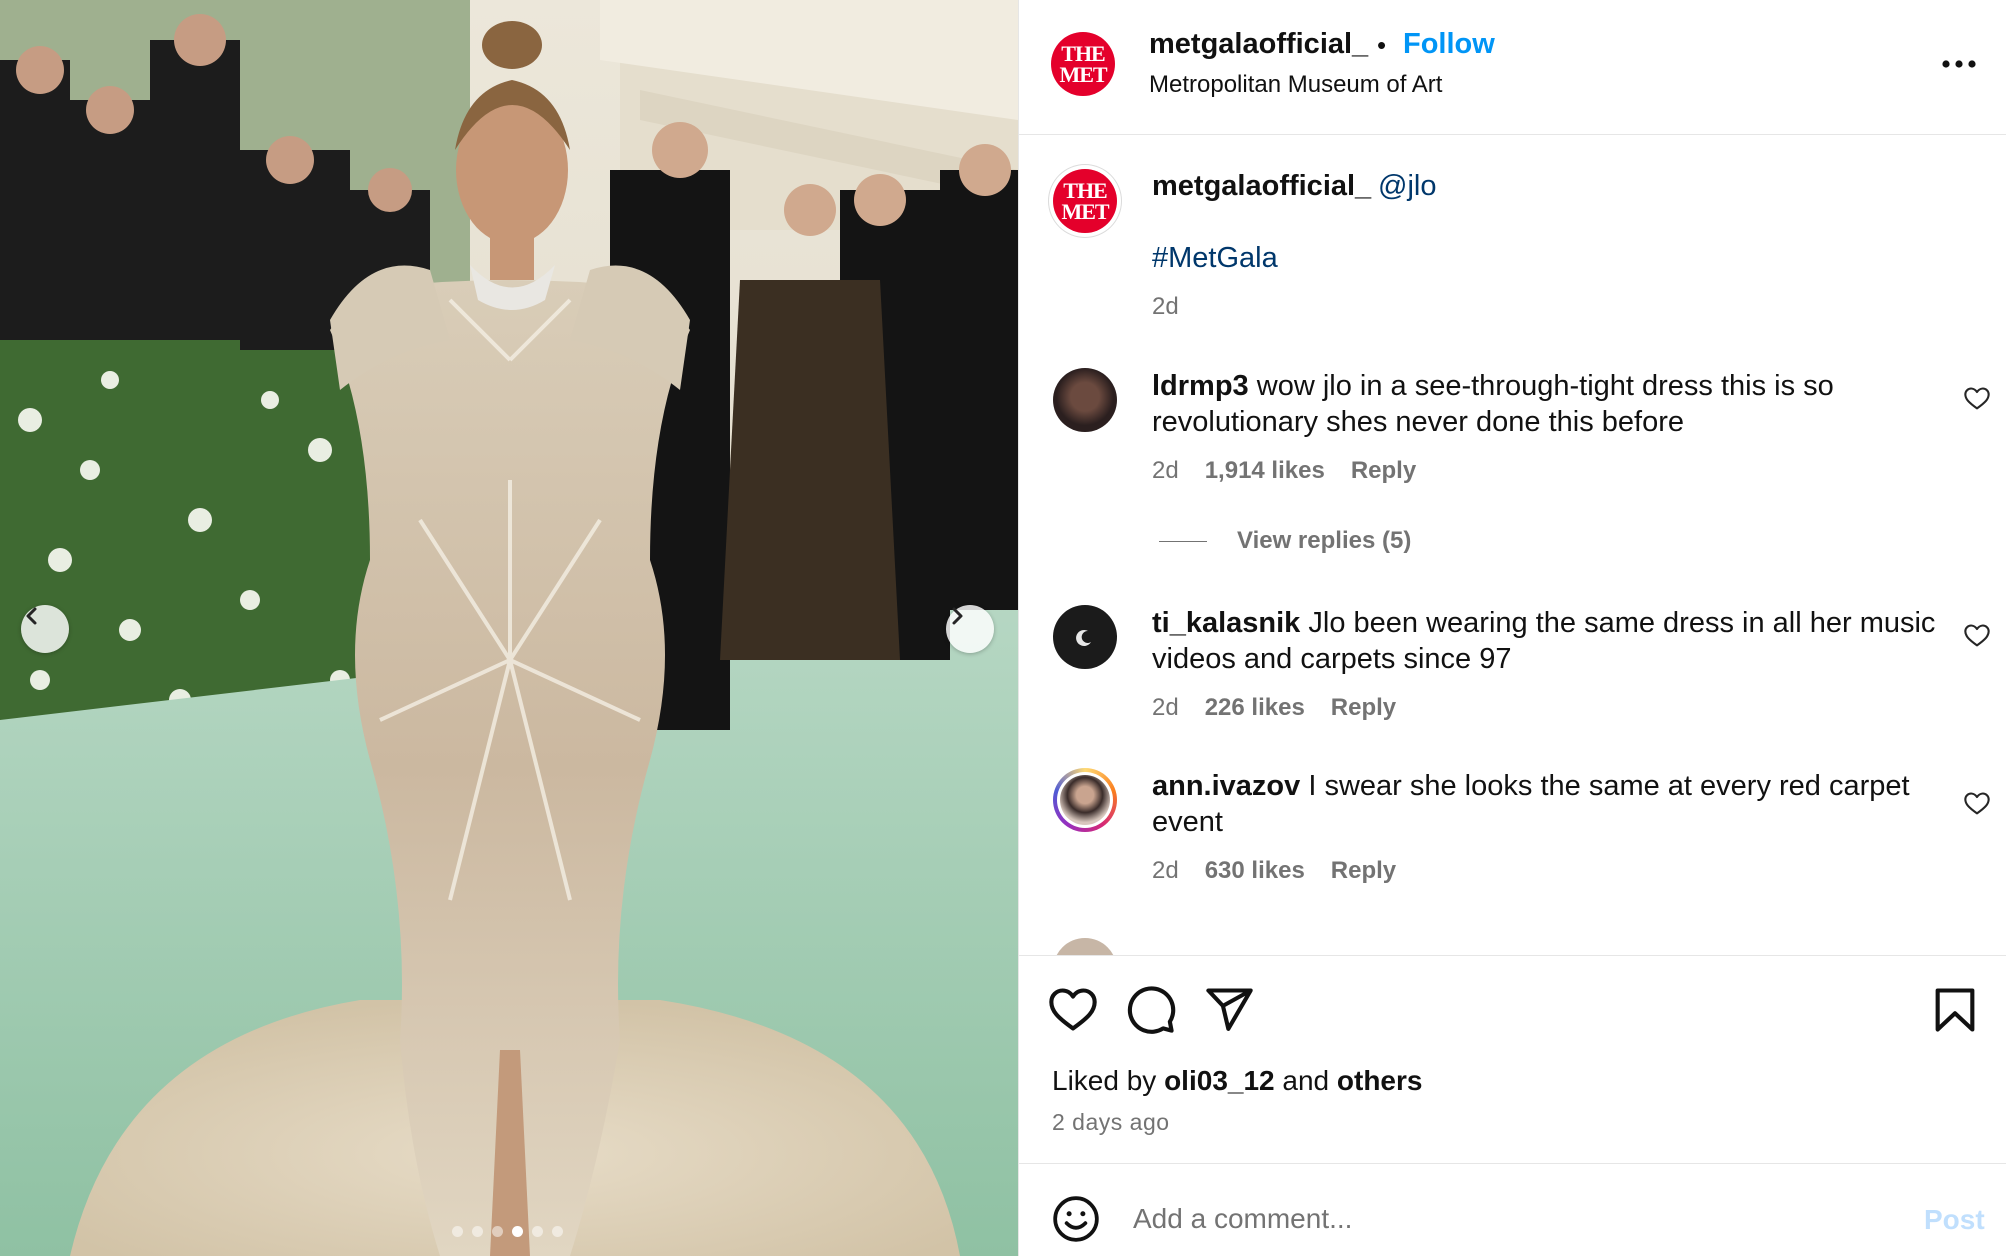 Image resolution: width=2006 pixels, height=1256 pixels. Describe the element at coordinates (957, 616) in the screenshot. I see `chevron-right-icon` at that location.